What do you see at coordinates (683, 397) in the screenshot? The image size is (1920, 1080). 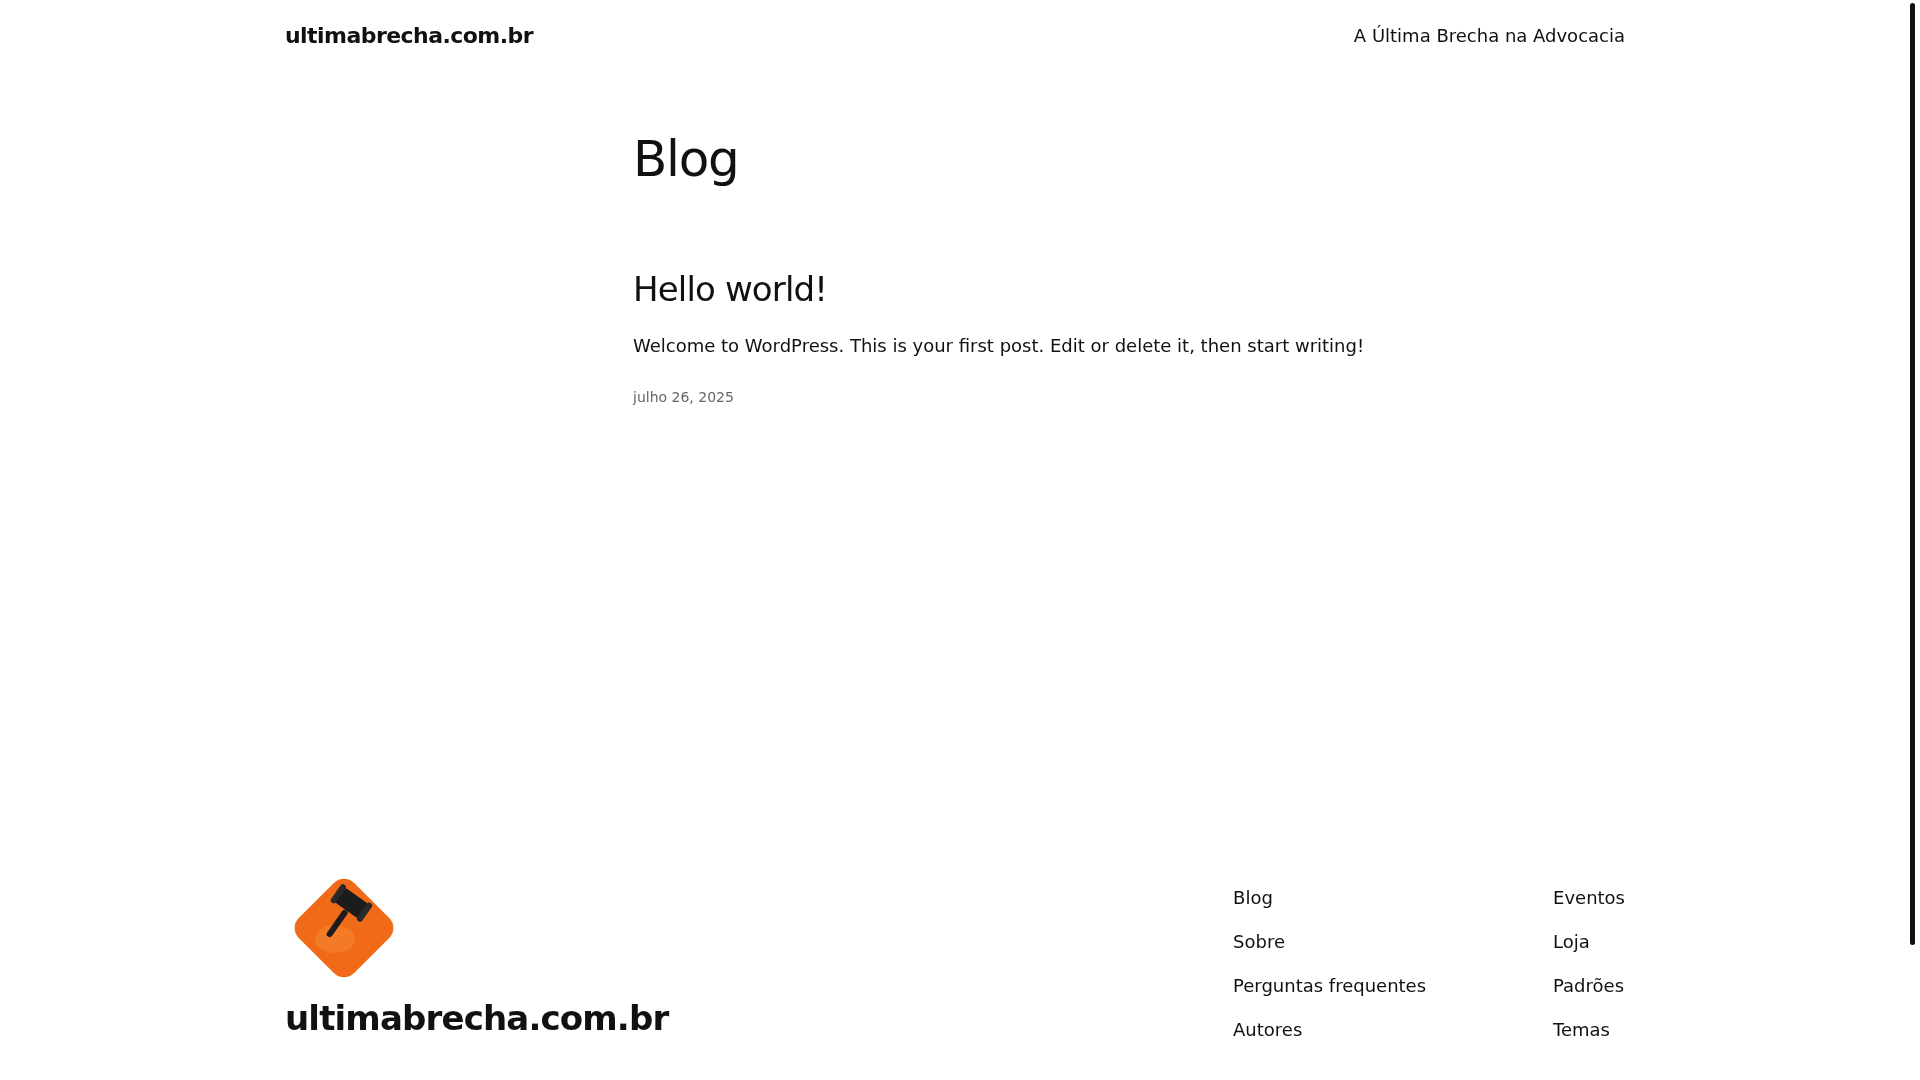 I see `post-date-link: julho 26, 2025` at bounding box center [683, 397].